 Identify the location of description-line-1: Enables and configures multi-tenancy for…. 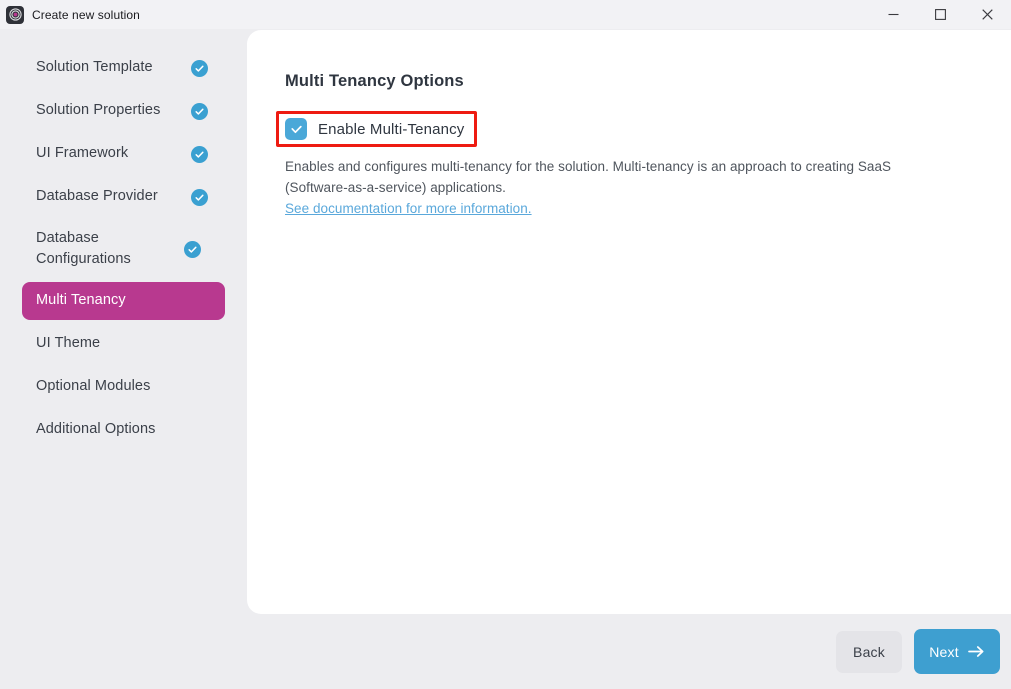
(588, 166).